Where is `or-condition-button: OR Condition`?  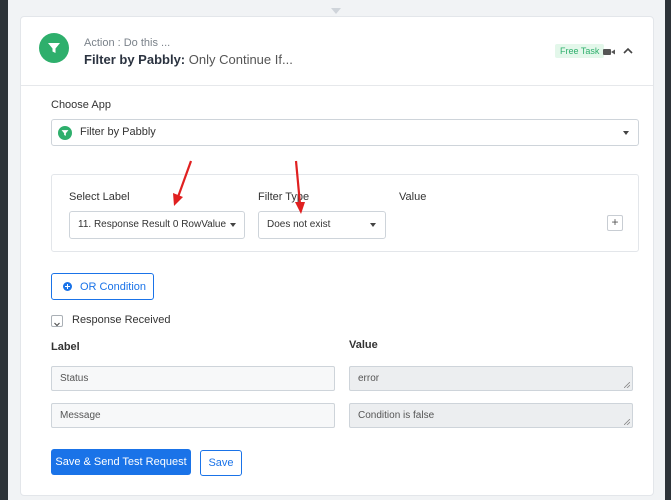
or-condition-button: OR Condition is located at coordinates (102, 286).